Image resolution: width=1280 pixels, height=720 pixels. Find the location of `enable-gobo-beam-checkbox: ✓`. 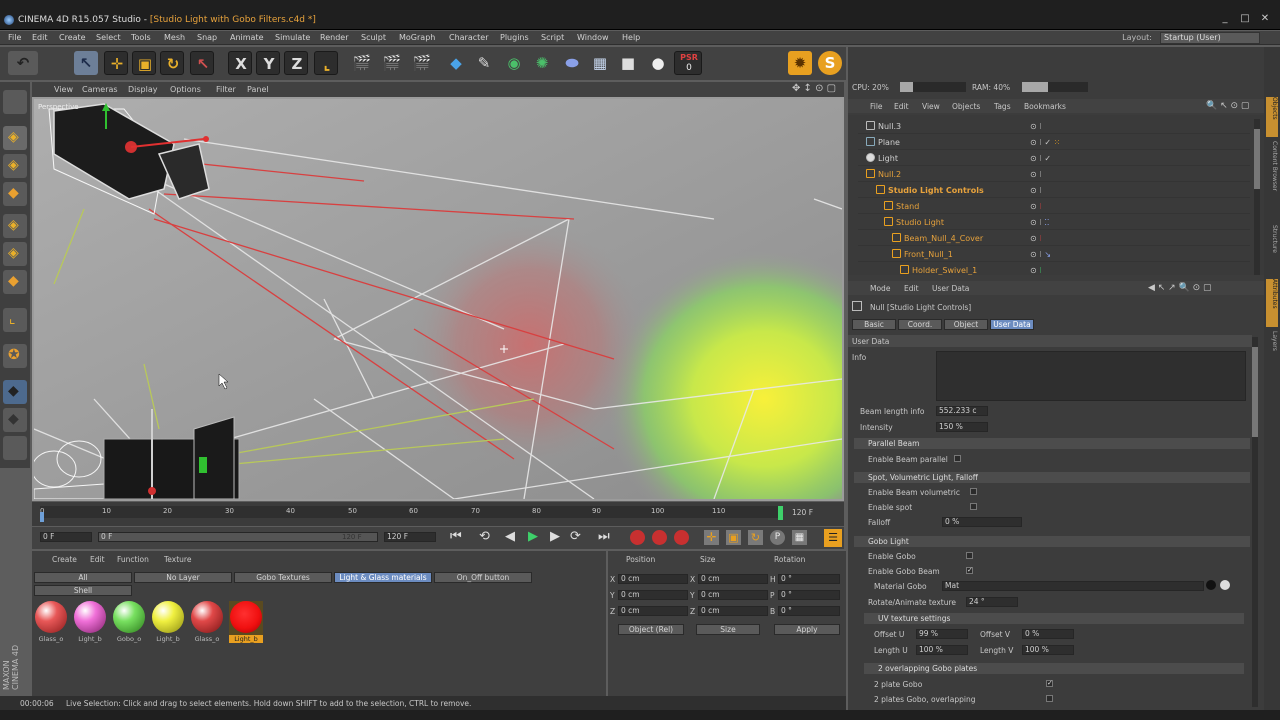

enable-gobo-beam-checkbox: ✓ is located at coordinates (969, 570).